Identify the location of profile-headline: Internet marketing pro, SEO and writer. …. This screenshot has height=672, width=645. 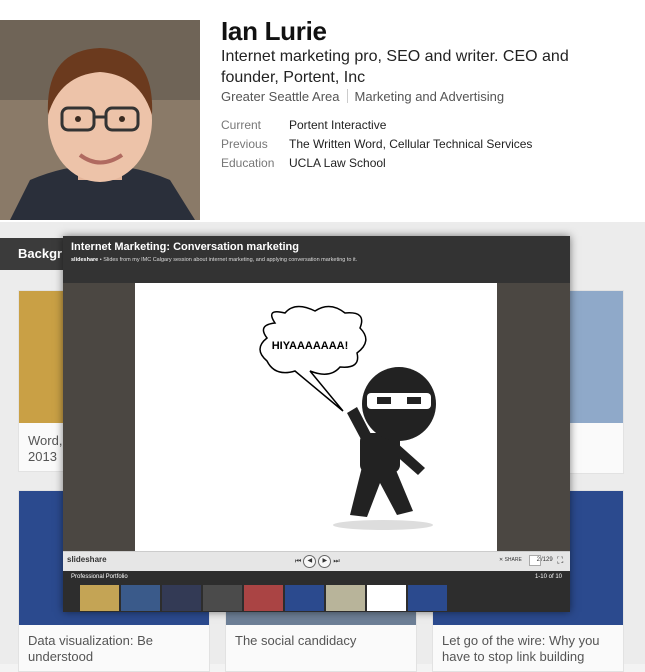
(395, 67).